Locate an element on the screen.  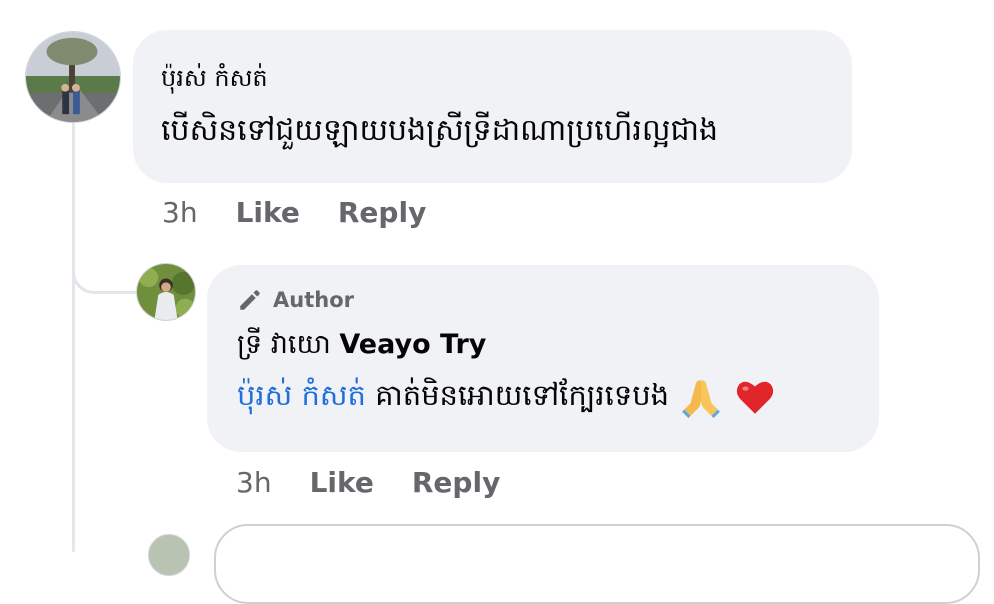
reply-reply-button: Reply is located at coordinates (456, 482).